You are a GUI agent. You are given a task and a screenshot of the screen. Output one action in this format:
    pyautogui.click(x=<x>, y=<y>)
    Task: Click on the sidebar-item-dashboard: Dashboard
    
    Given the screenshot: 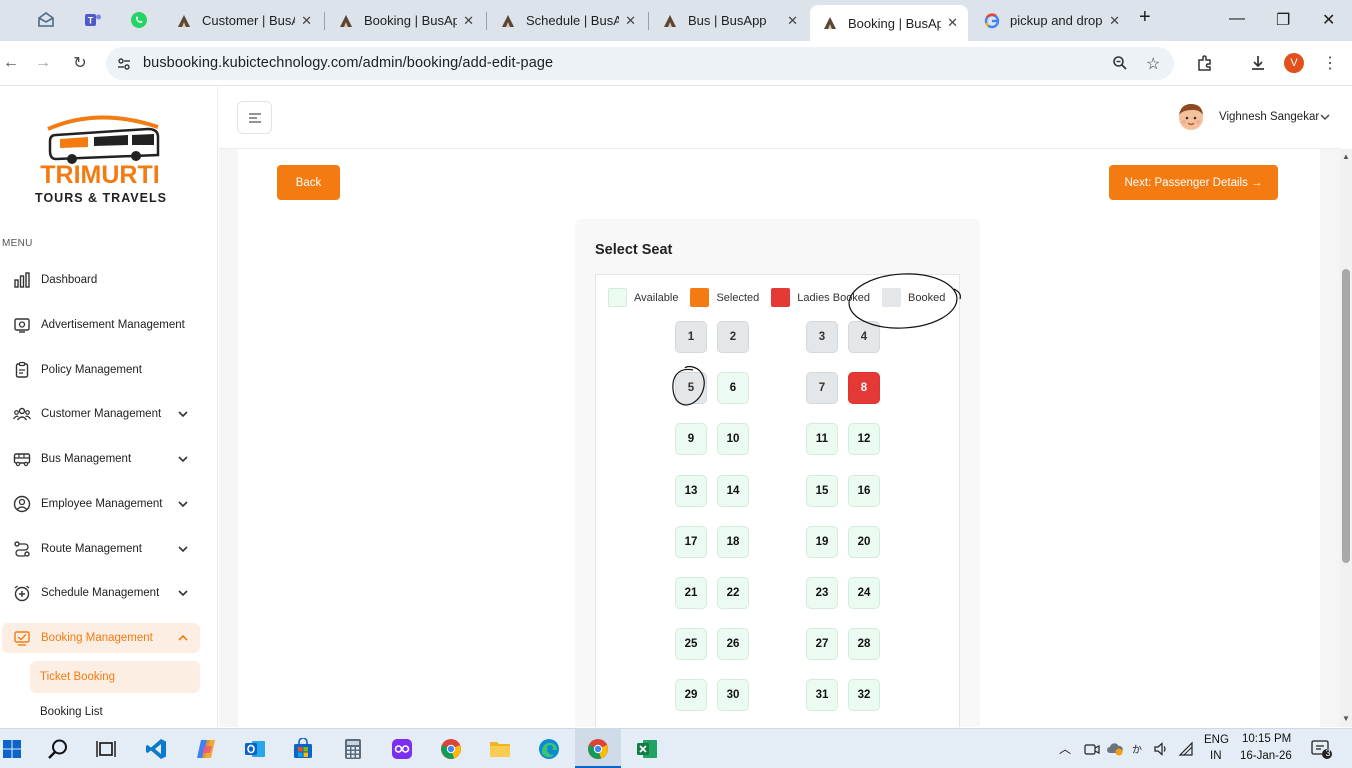 What is the action you would take?
    pyautogui.click(x=101, y=280)
    